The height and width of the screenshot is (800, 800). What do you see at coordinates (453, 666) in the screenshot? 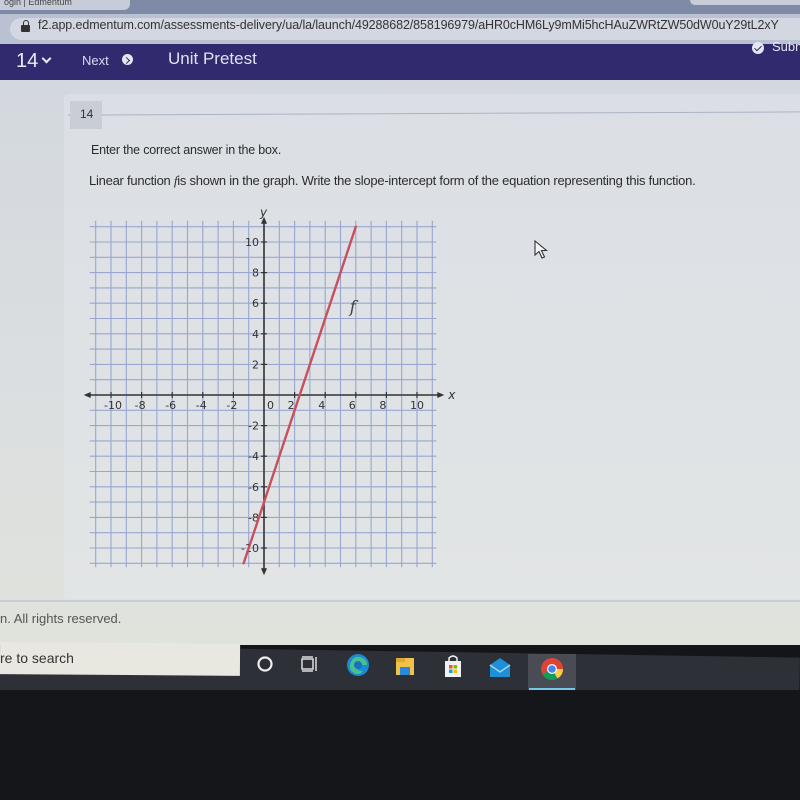
I see `microsoft-store-icon` at bounding box center [453, 666].